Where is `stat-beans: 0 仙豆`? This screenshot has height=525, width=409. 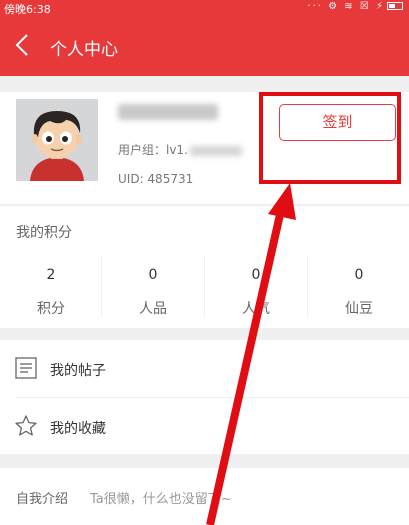
stat-beans: 0 仙豆 is located at coordinates (358, 286).